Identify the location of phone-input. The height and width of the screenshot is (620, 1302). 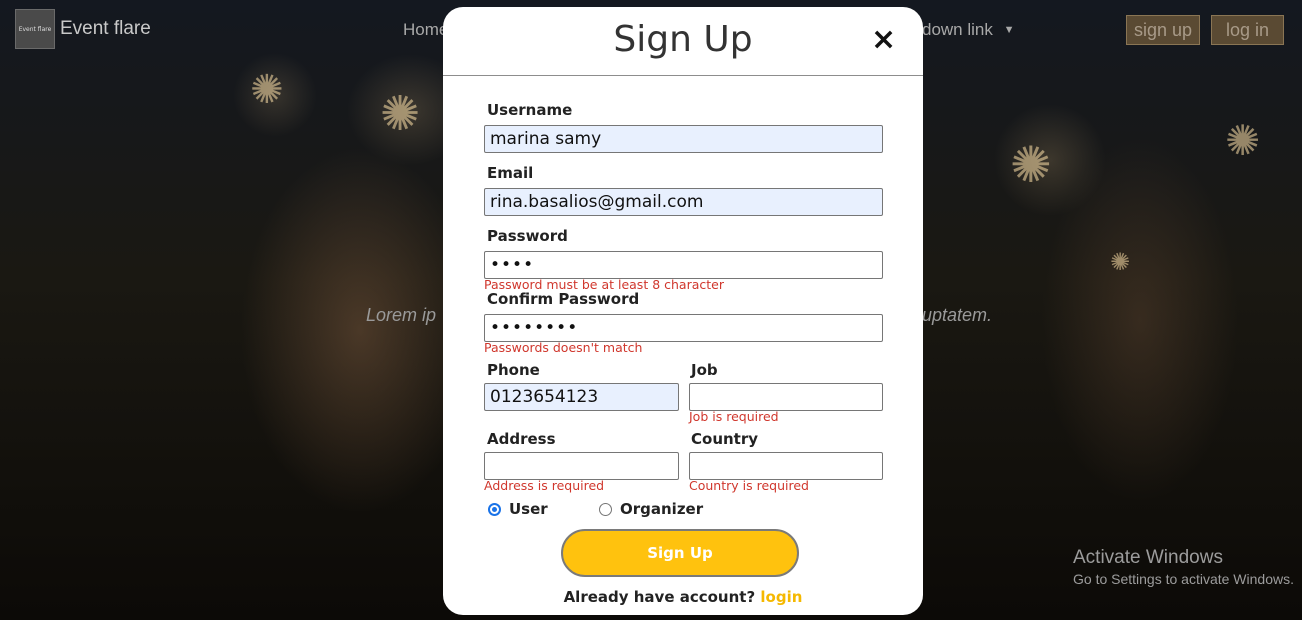
(581, 397).